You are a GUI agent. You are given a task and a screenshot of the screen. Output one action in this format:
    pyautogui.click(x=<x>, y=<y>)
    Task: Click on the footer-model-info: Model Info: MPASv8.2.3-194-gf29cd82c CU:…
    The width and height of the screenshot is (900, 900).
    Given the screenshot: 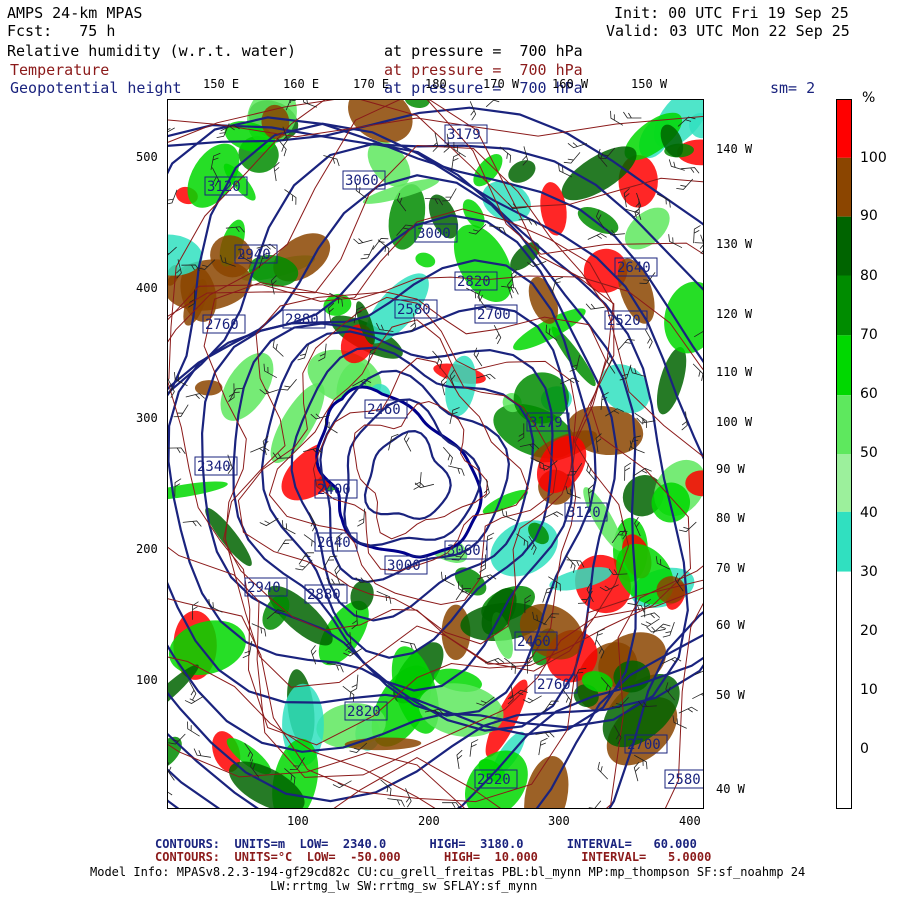 What is the action you would take?
    pyautogui.click(x=448, y=872)
    